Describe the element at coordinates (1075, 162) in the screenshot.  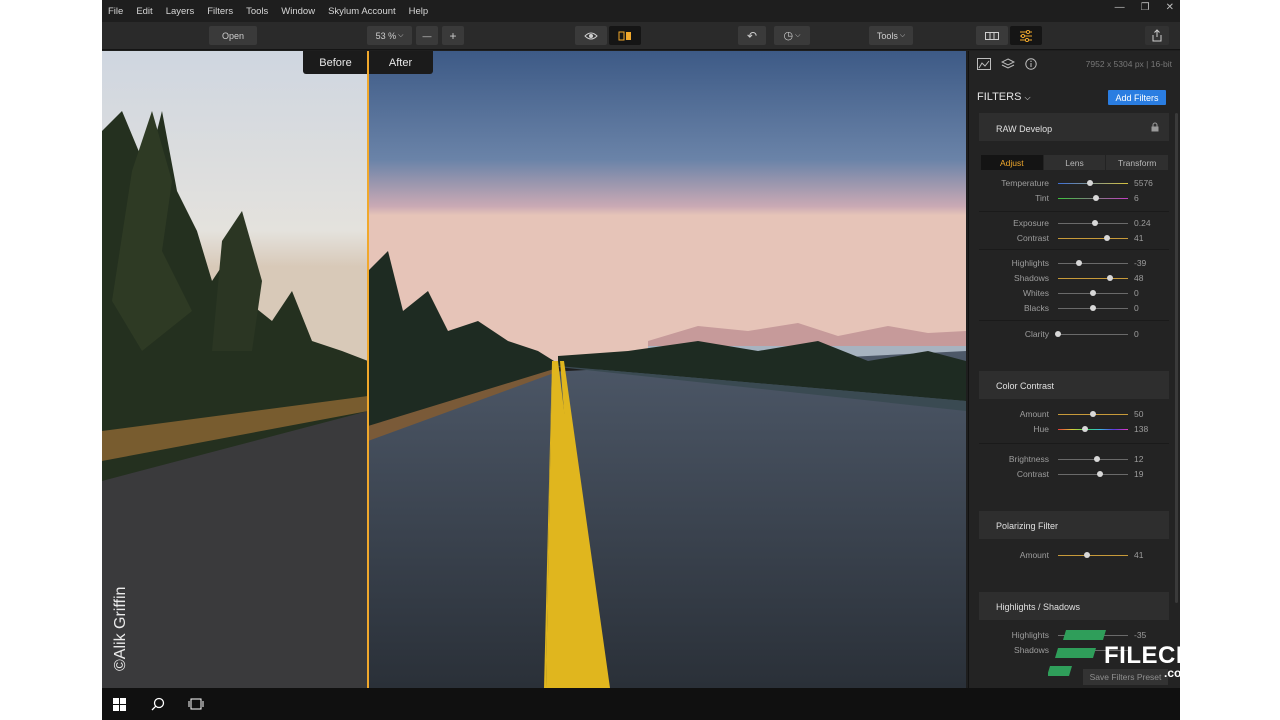
I see `tab-lens: Lens` at that location.